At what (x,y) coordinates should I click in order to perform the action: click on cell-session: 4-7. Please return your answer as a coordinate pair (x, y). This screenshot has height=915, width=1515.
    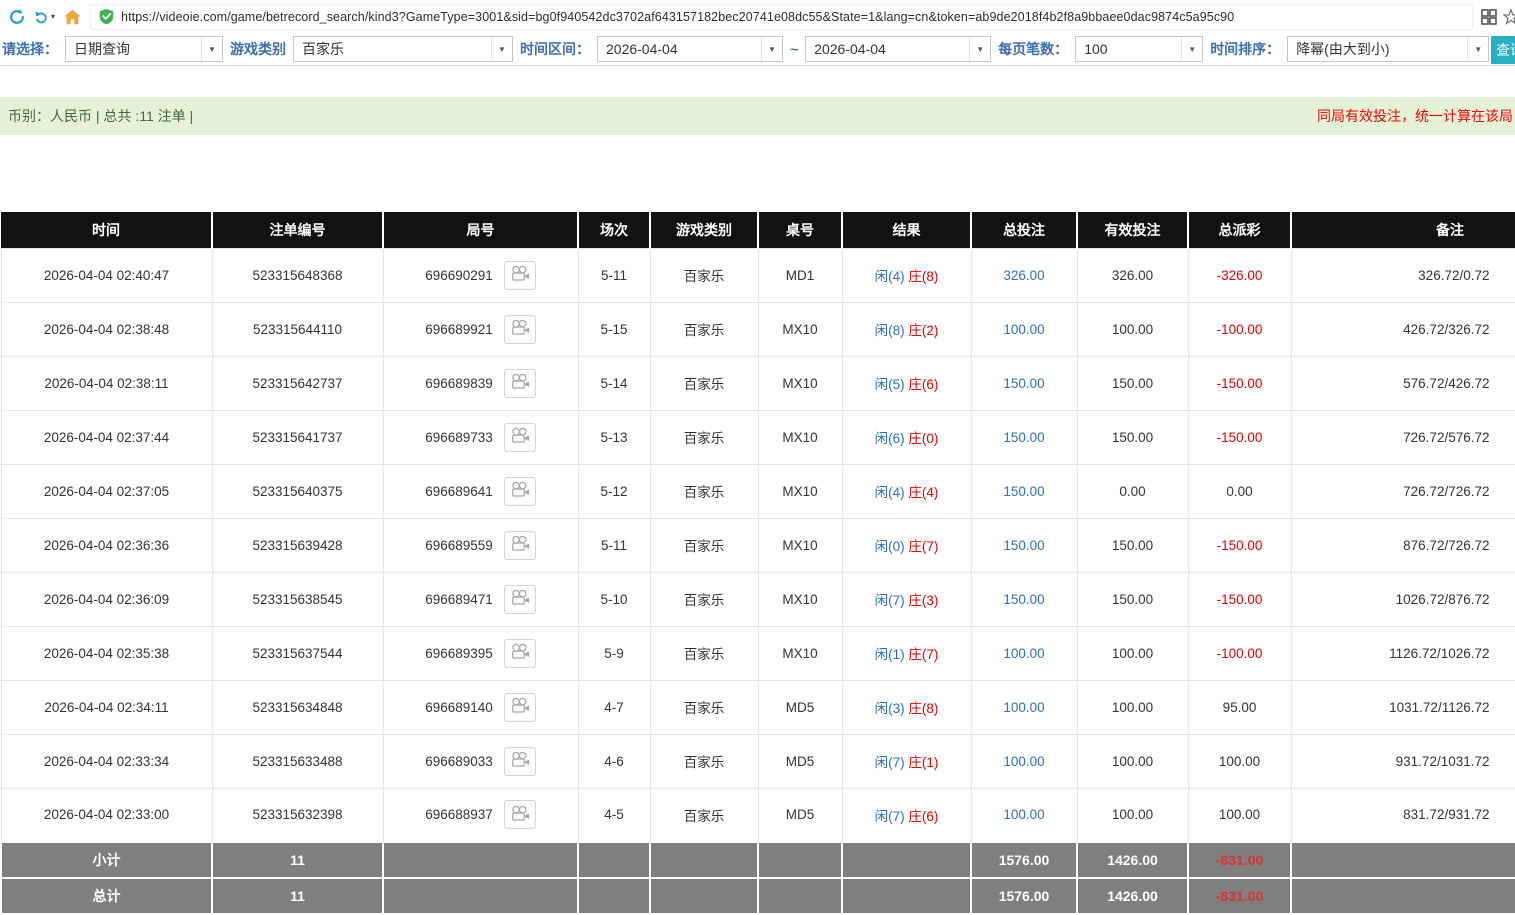
    Looking at the image, I should click on (614, 707).